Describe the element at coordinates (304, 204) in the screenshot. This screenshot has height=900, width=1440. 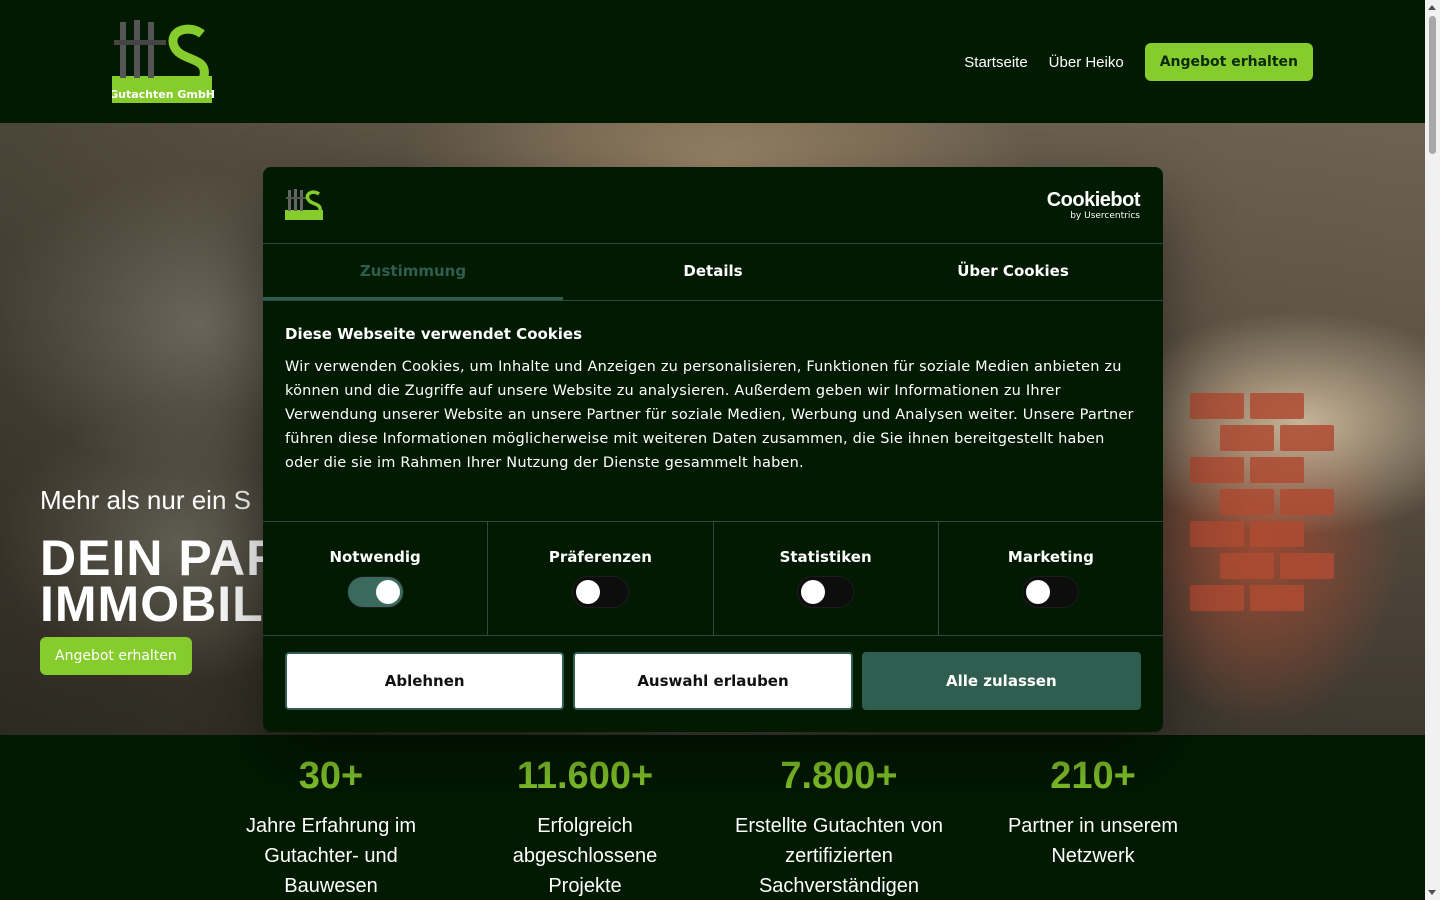
I see `cookie-company-logo` at that location.